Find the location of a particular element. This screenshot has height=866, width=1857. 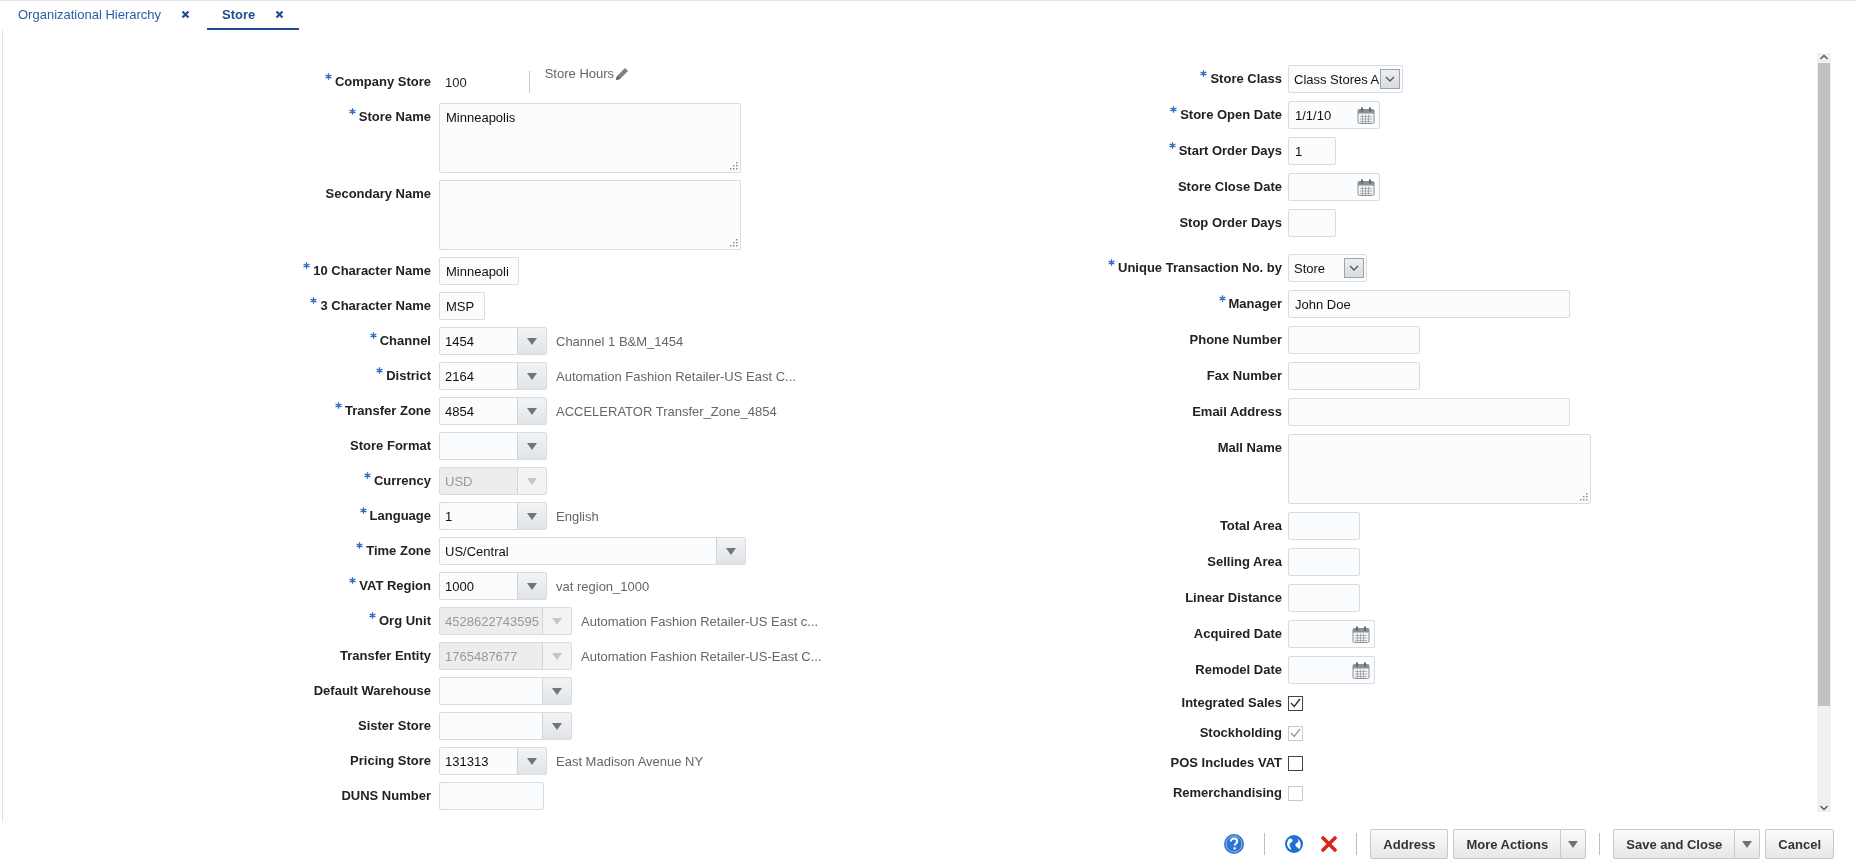

dropdown-field: 1000 is located at coordinates (493, 586).